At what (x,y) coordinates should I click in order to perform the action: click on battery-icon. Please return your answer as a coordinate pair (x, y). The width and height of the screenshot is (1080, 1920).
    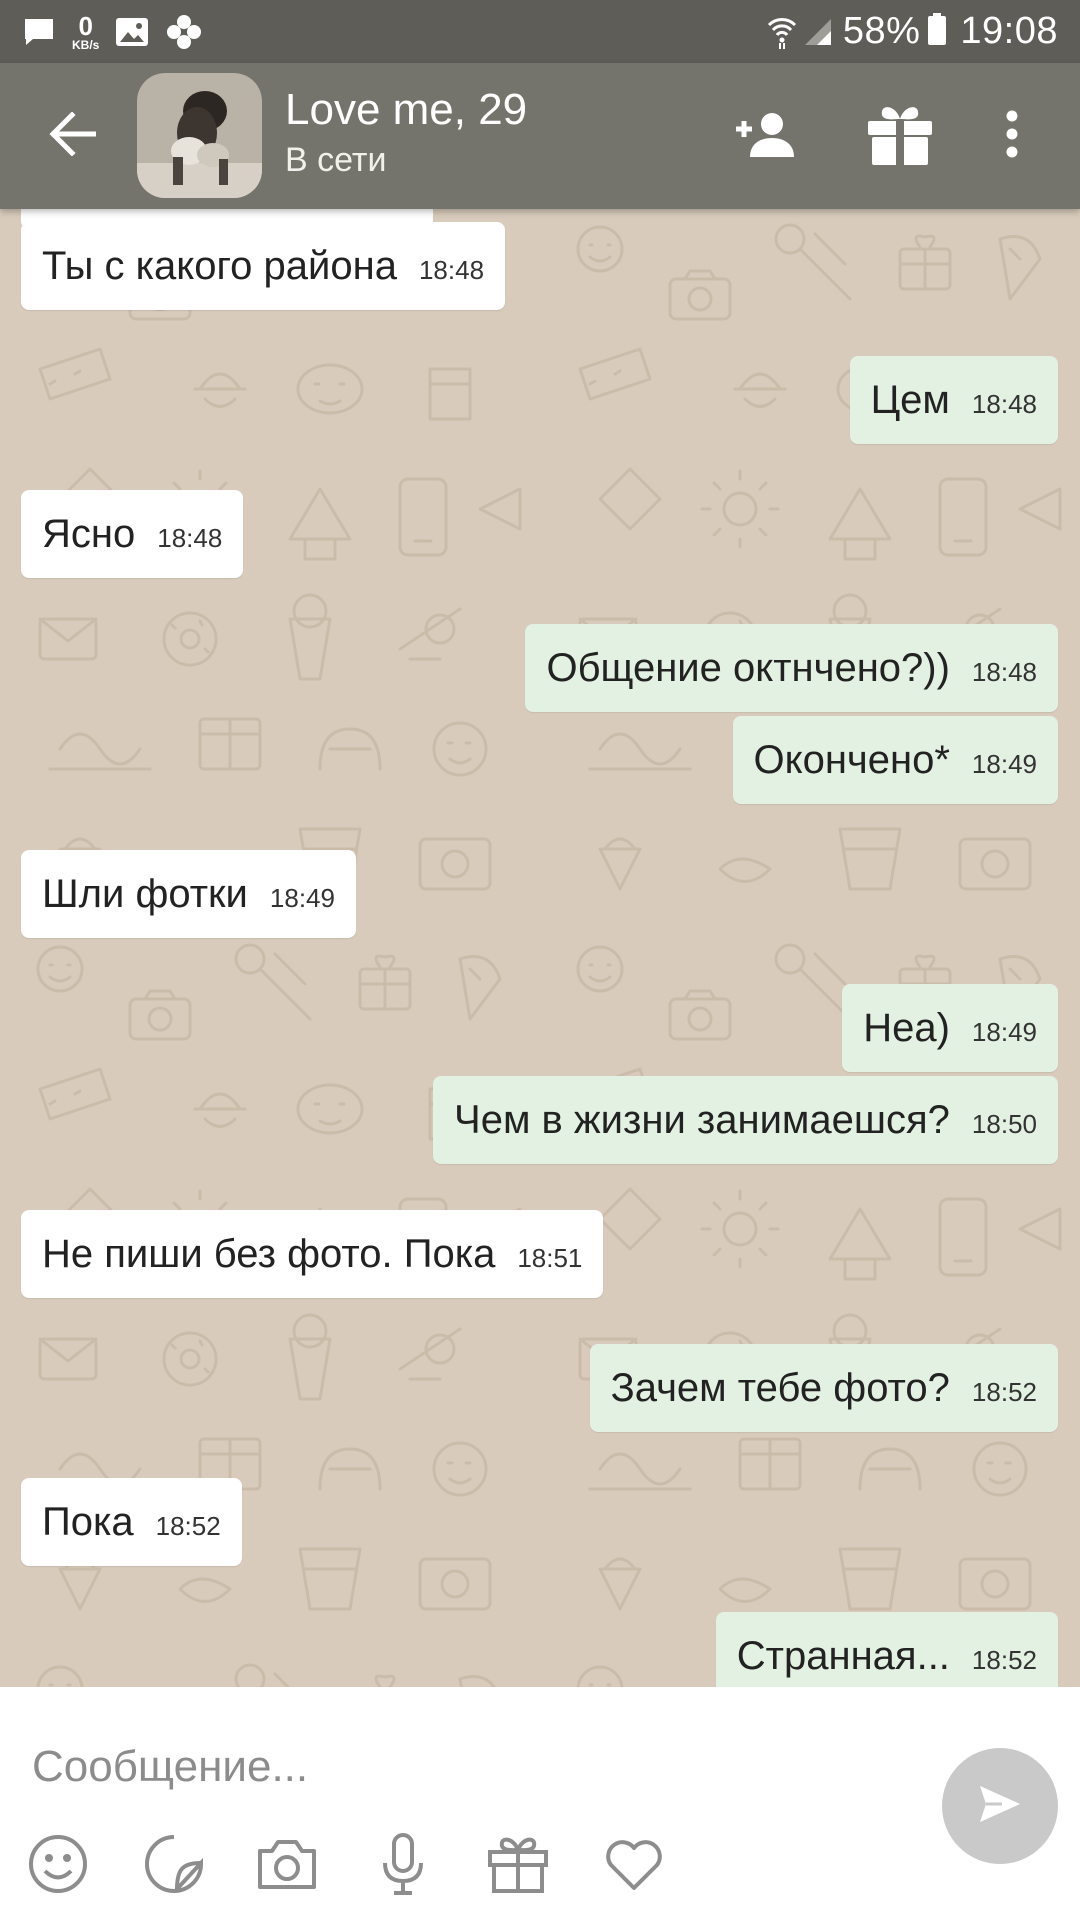
    Looking at the image, I should click on (937, 31).